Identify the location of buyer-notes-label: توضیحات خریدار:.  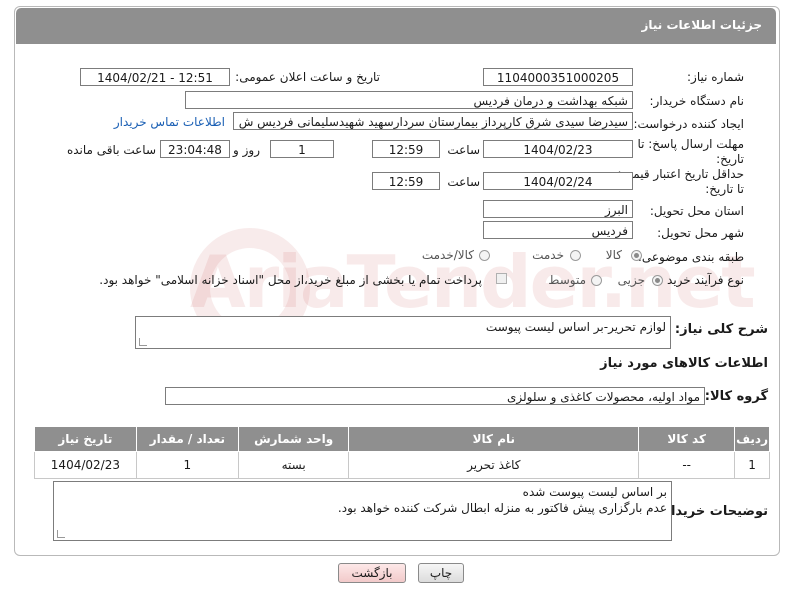
(713, 511).